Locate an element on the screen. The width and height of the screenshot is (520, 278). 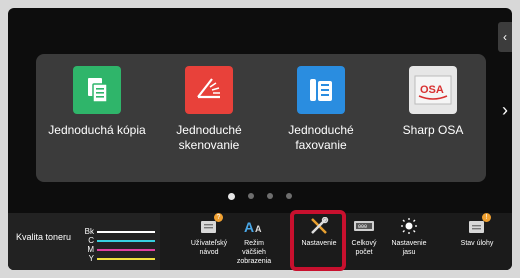
large-text-icon: AA is located at coordinates (254, 226).